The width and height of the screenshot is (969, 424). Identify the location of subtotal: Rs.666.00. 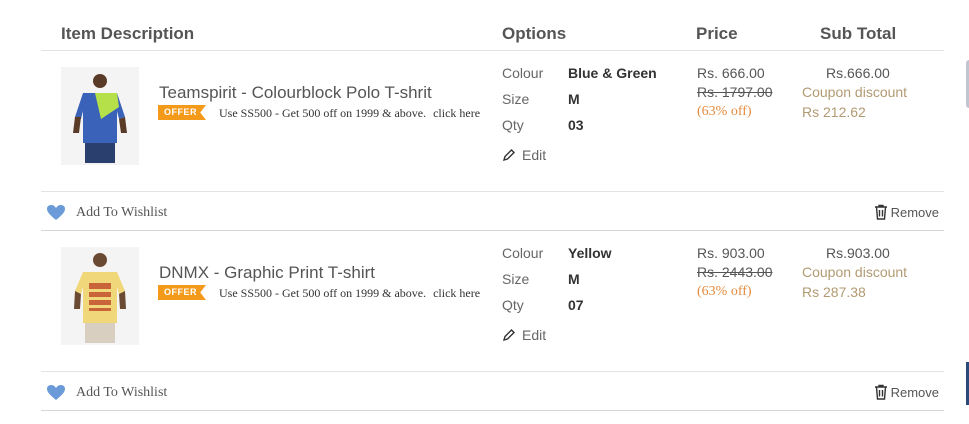
(858, 73).